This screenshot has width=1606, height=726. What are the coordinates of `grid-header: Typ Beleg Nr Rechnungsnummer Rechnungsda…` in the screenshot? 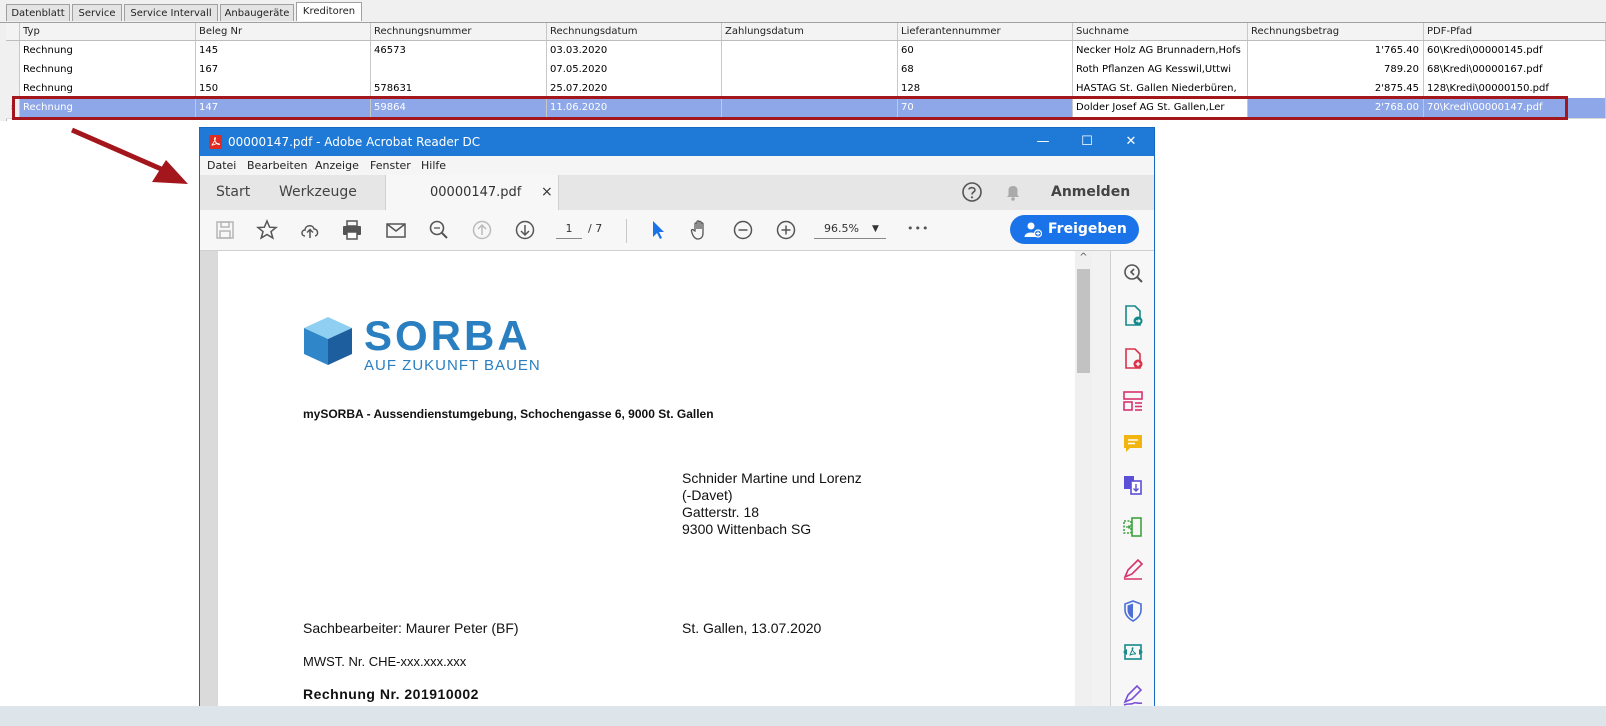 It's located at (806, 32).